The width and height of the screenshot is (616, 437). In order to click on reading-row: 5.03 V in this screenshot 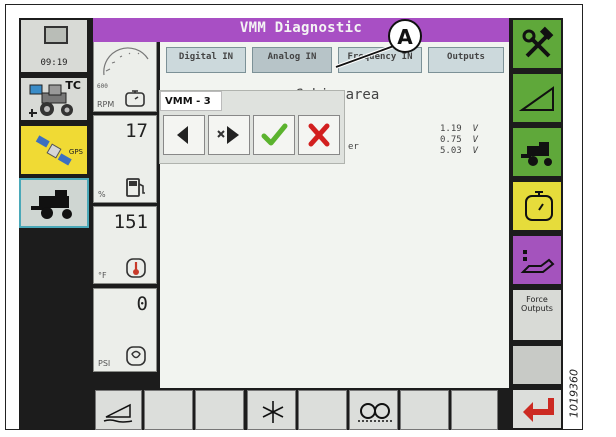, I will do `click(459, 151)`.